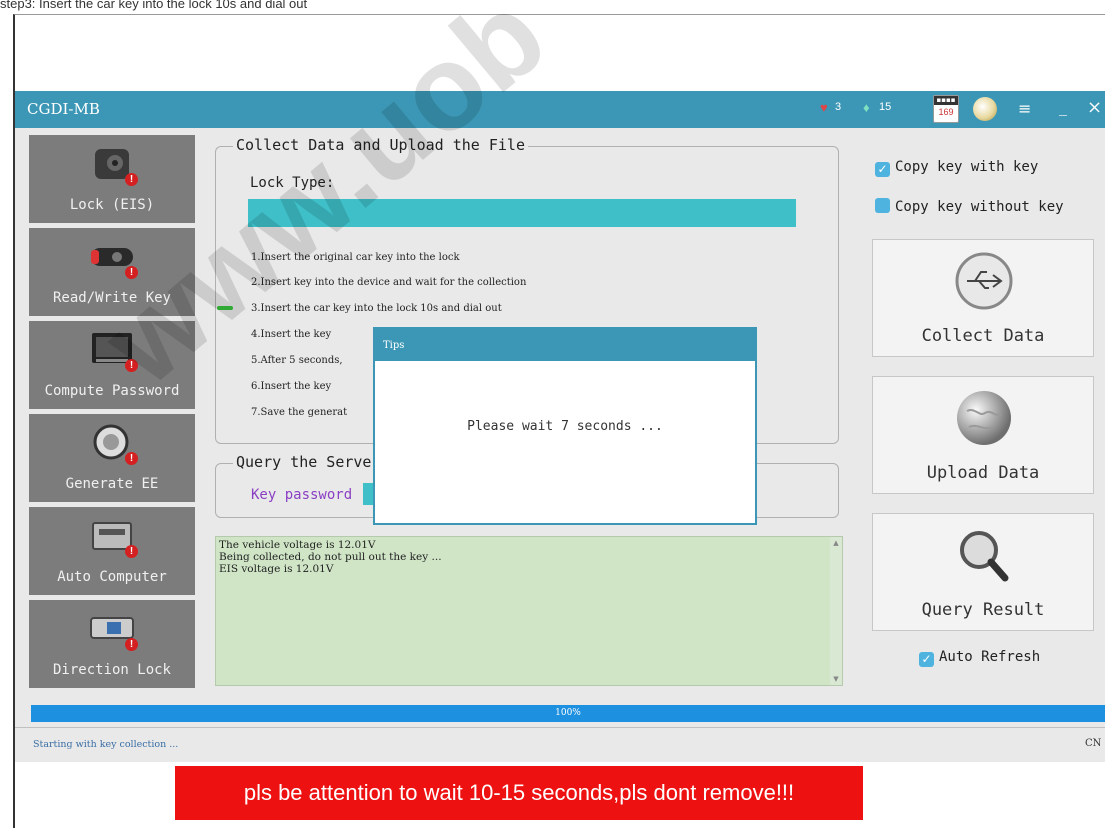 The height and width of the screenshot is (828, 1105). I want to click on sidebar-item-direction-lock: ! Direction Lock, so click(112, 644).